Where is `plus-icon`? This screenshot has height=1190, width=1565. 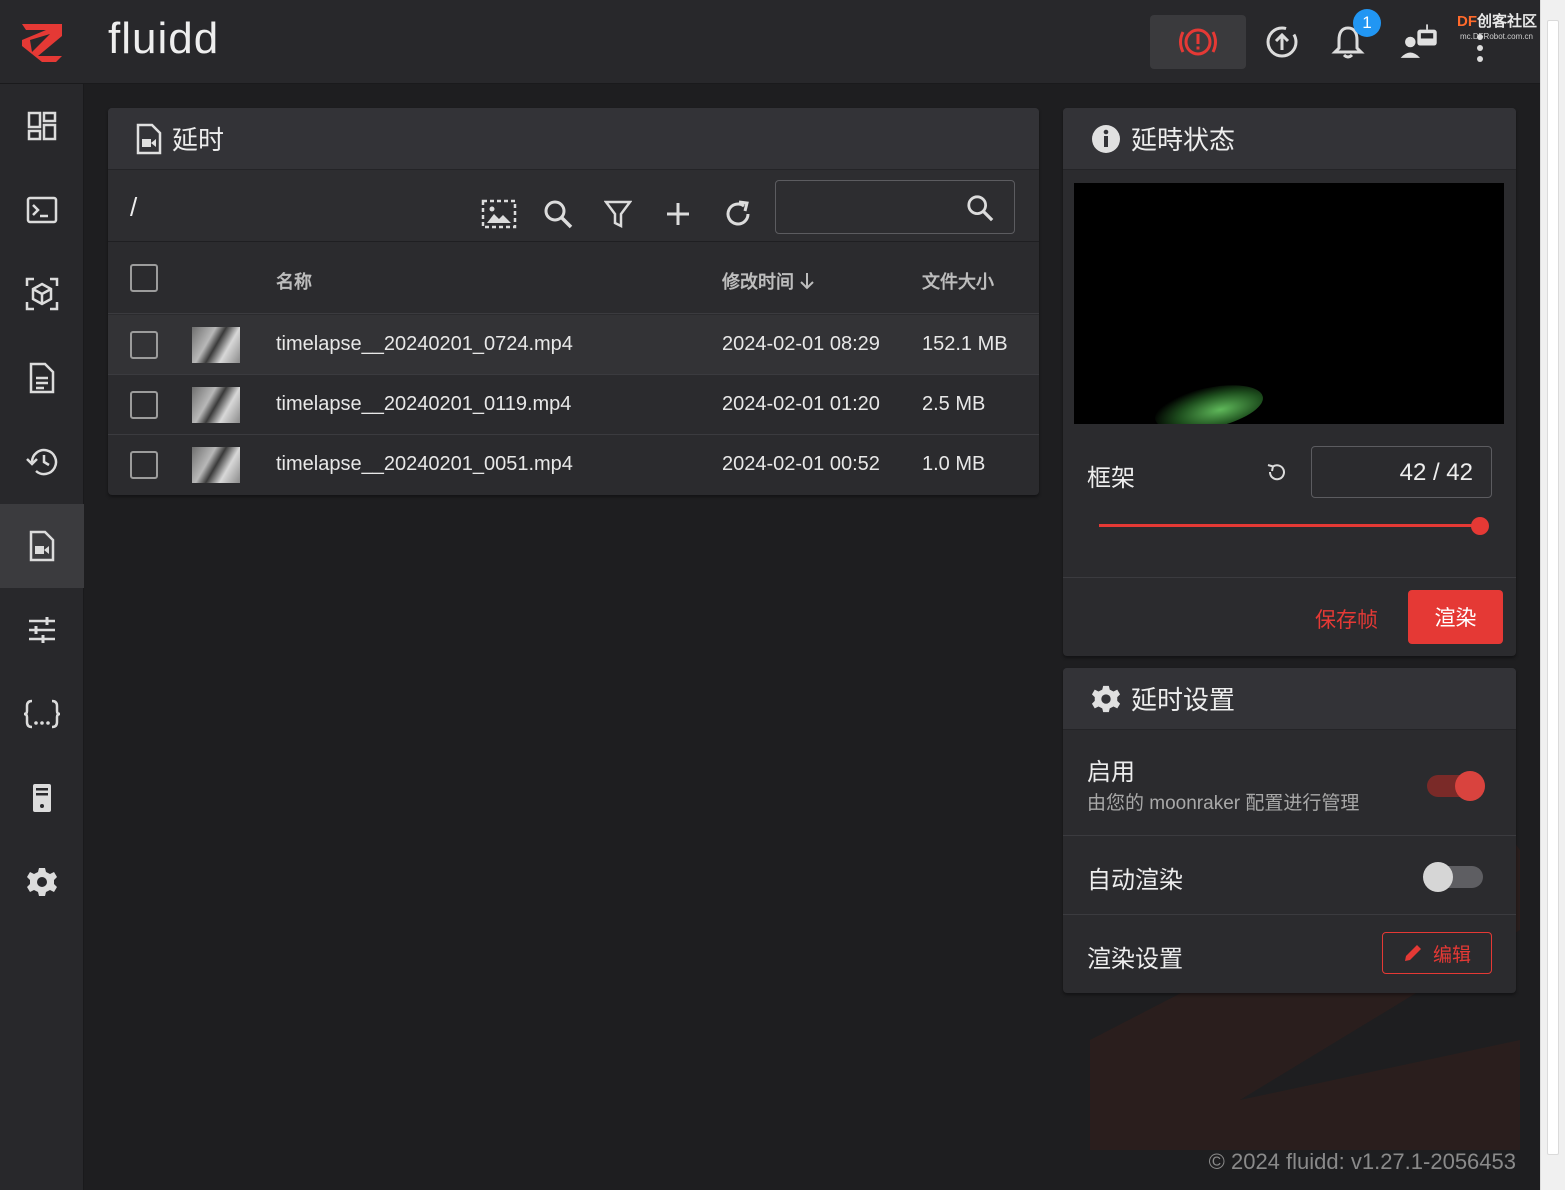 plus-icon is located at coordinates (678, 214).